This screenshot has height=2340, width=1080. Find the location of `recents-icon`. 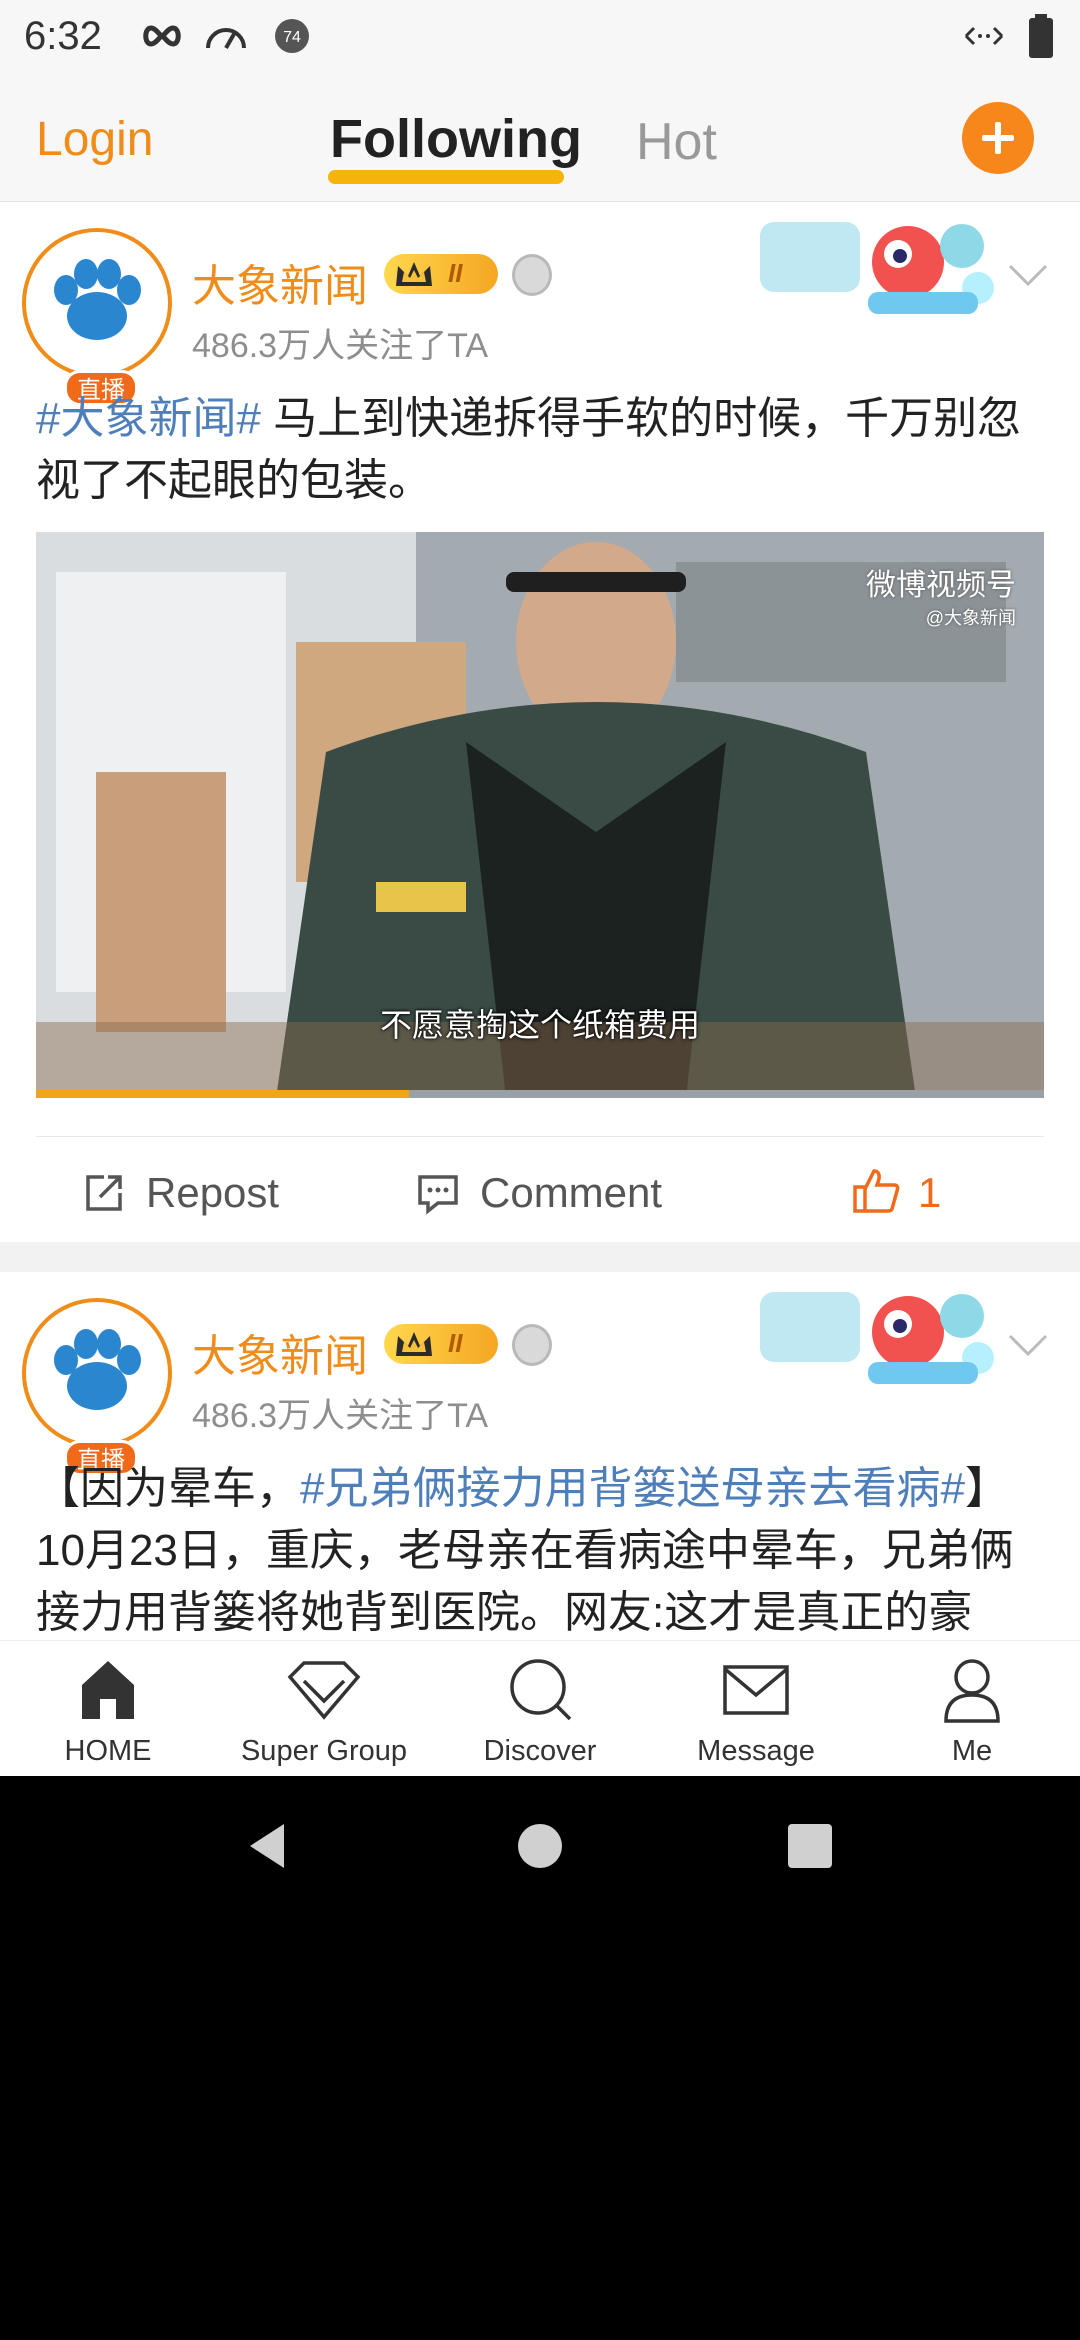

recents-icon is located at coordinates (810, 1846).